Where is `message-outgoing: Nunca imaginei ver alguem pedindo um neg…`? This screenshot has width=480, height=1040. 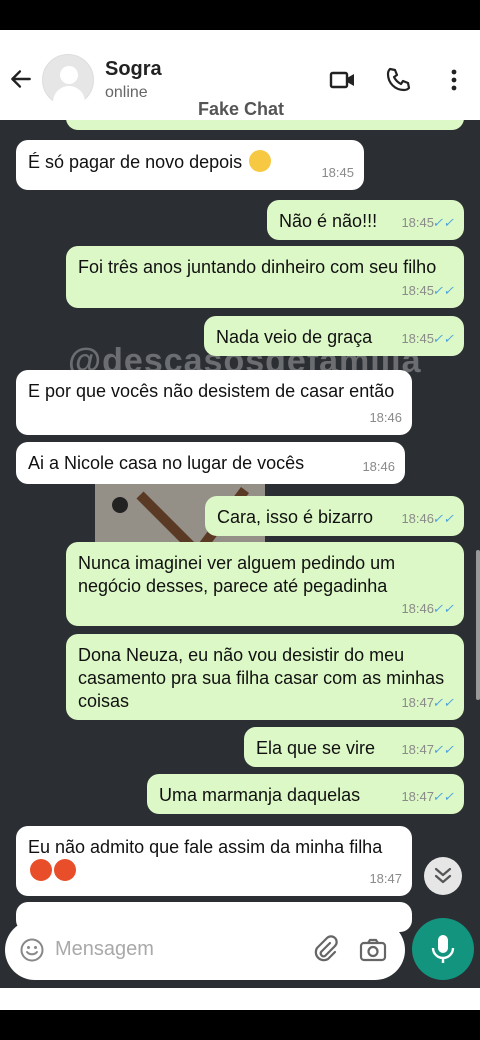 message-outgoing: Nunca imaginei ver alguem pedindo um neg… is located at coordinates (265, 584).